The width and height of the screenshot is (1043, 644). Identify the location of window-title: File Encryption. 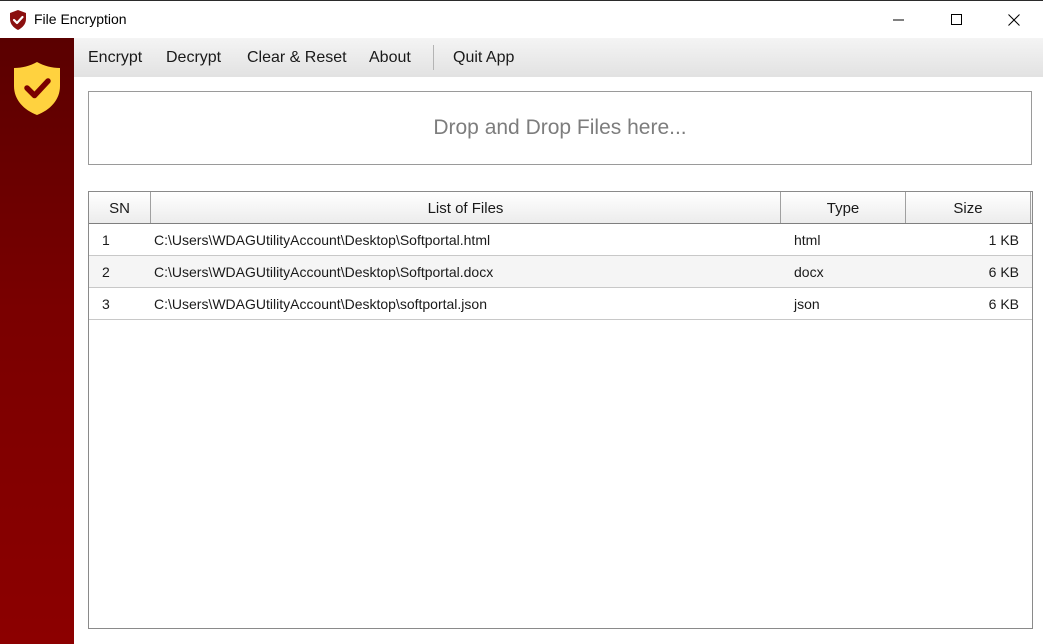
(80, 19).